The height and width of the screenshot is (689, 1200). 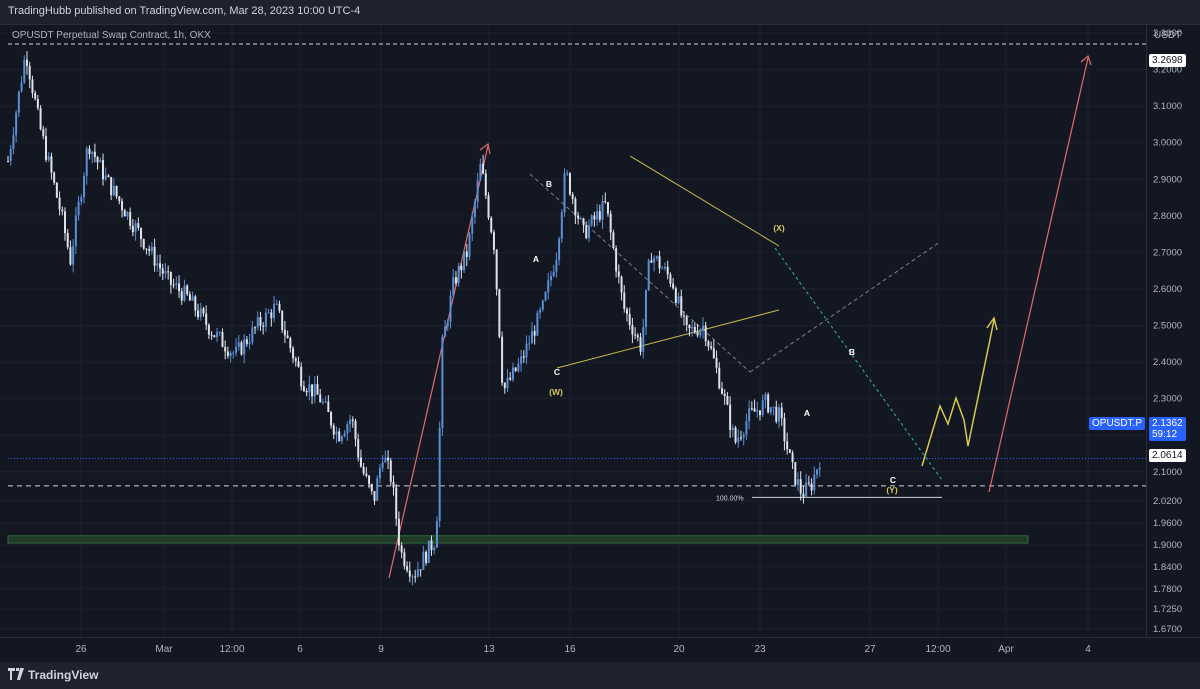 What do you see at coordinates (300, 649) in the screenshot?
I see `x-tick-label: 6` at bounding box center [300, 649].